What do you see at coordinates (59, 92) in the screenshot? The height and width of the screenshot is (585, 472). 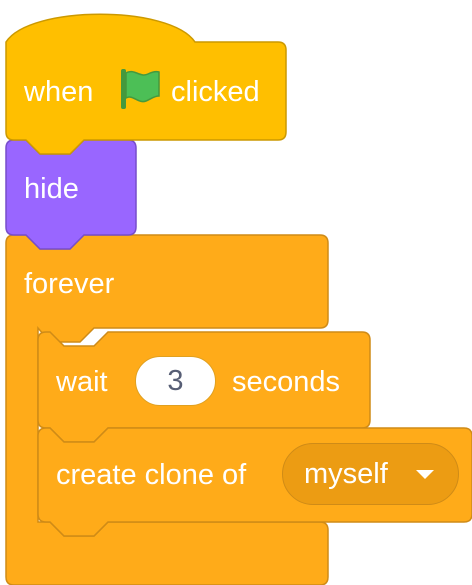 I see `when-label: when` at bounding box center [59, 92].